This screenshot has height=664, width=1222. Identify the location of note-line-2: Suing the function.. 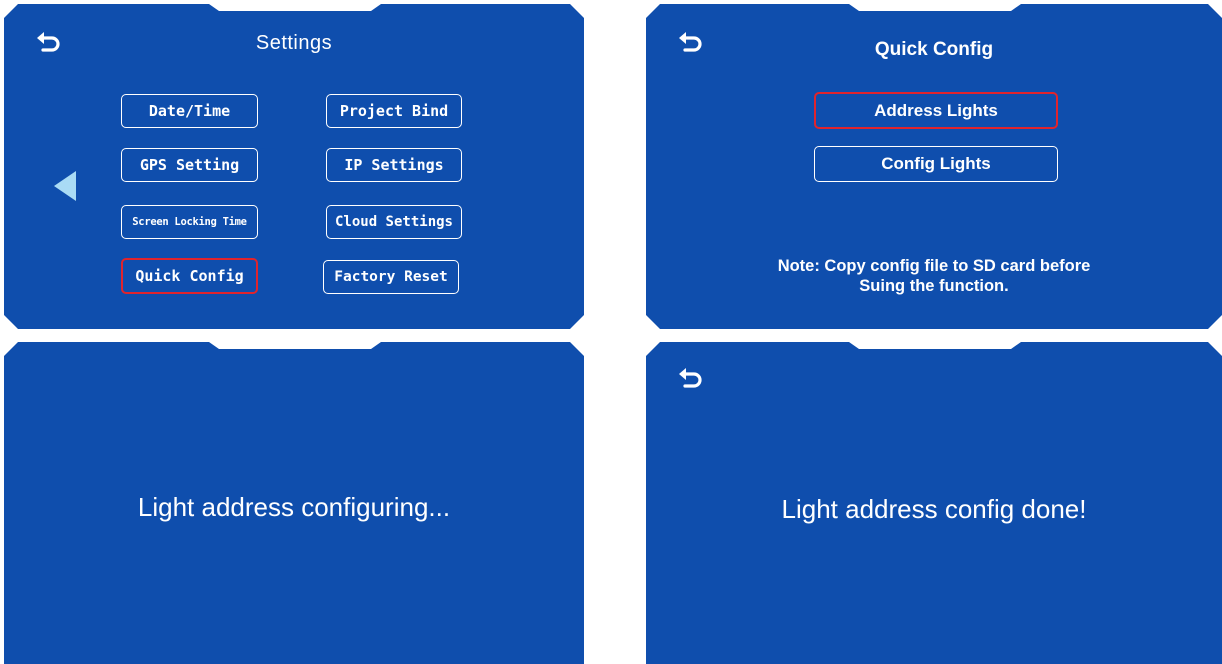
(934, 286).